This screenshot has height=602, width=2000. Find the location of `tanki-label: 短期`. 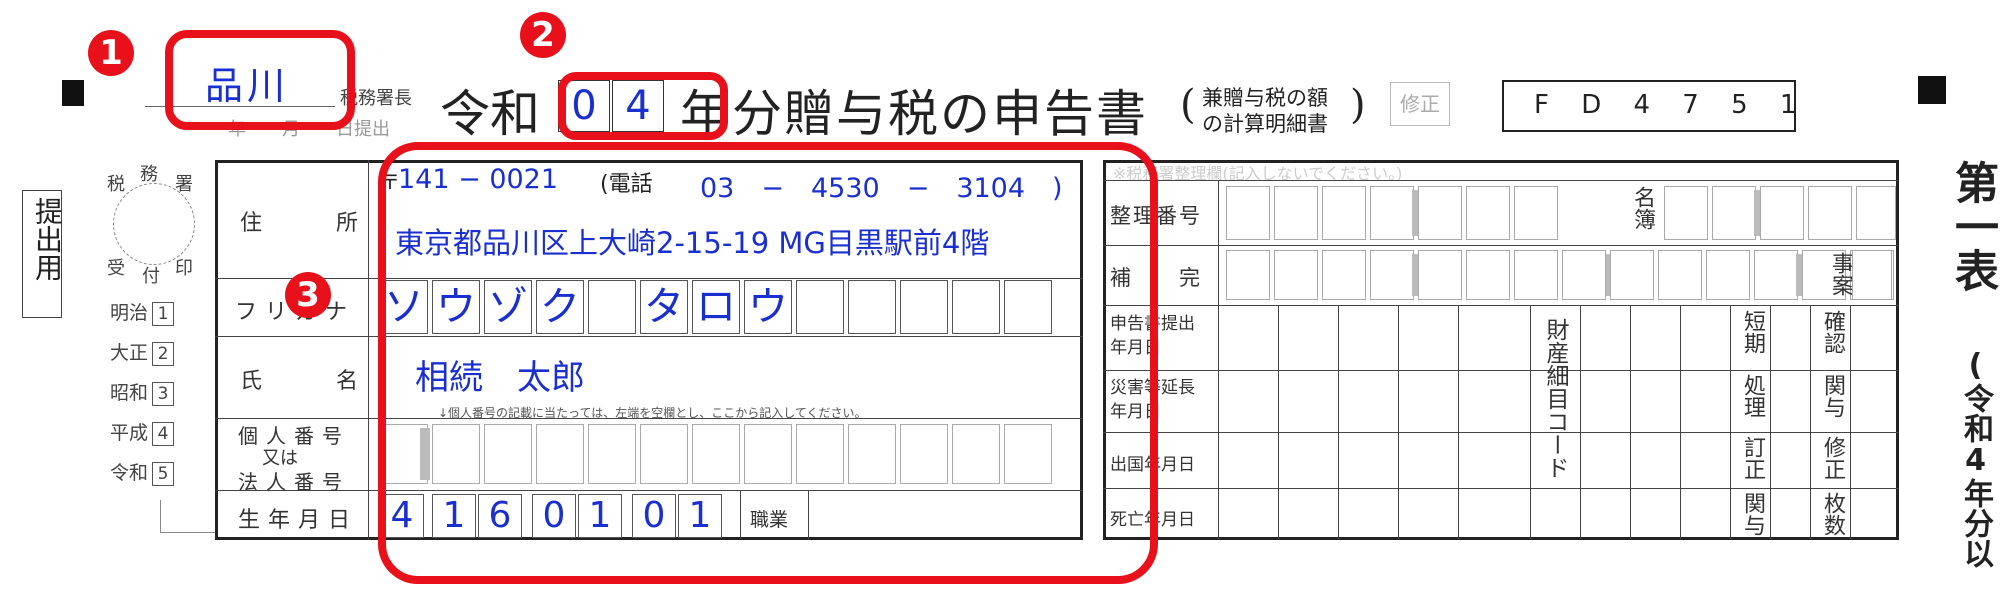

tanki-label: 短期 is located at coordinates (1752, 332).